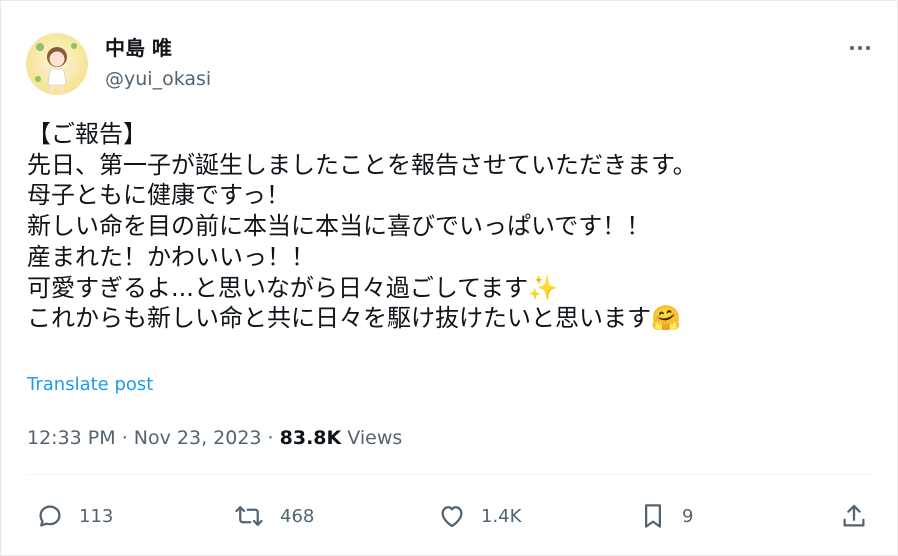 The height and width of the screenshot is (556, 898). Describe the element at coordinates (297, 516) in the screenshot. I see `repost-count: 468` at that location.